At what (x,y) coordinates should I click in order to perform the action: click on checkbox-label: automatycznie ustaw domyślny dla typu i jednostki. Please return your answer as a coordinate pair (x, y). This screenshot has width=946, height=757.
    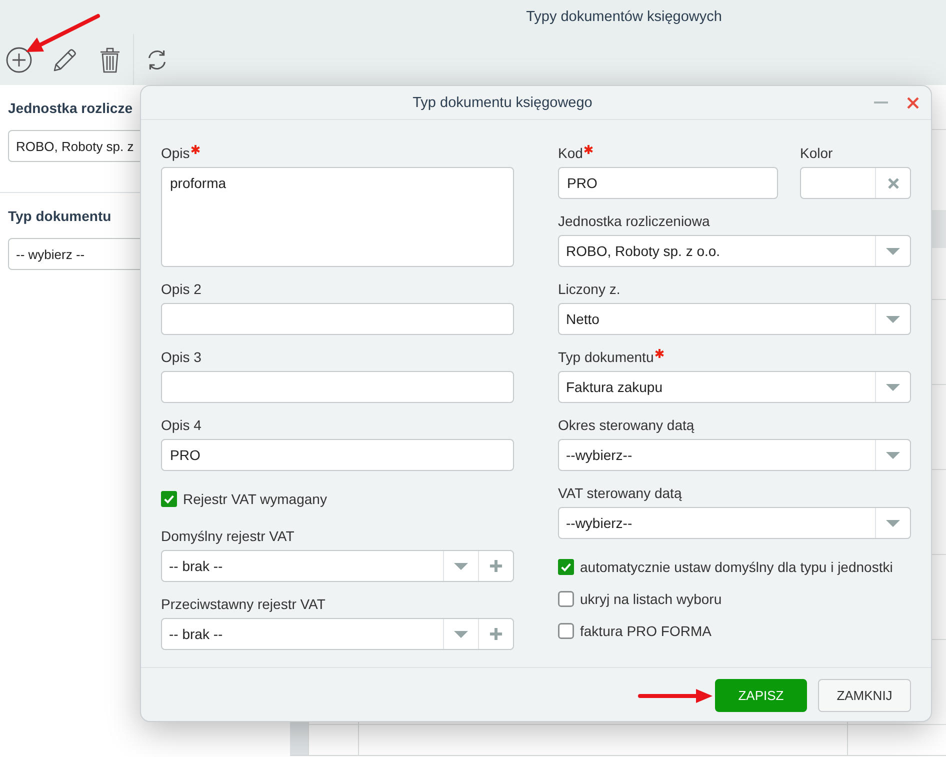
    Looking at the image, I should click on (736, 567).